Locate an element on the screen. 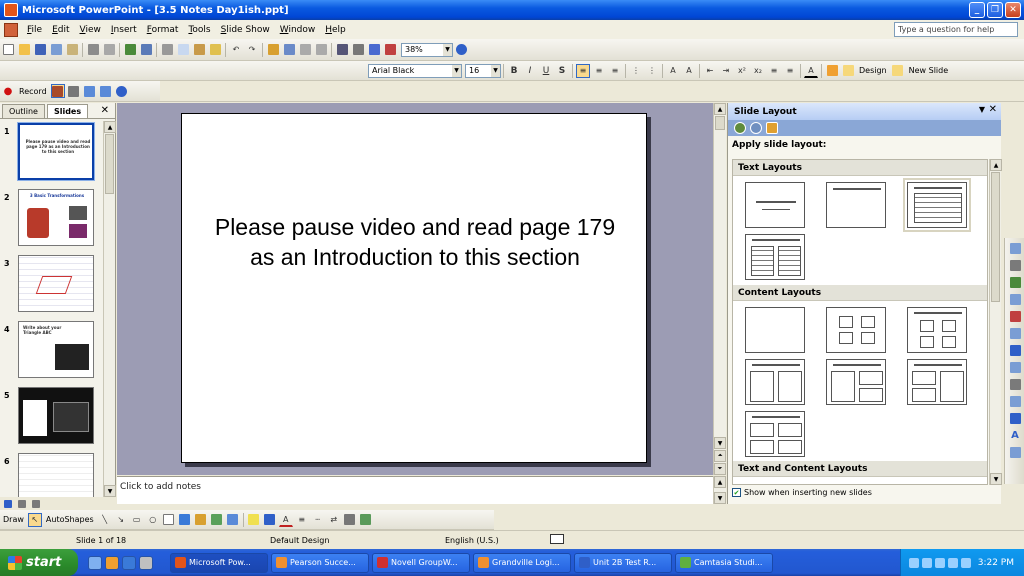 This screenshot has height=576, width=1024. menu-window: Window is located at coordinates (298, 30).